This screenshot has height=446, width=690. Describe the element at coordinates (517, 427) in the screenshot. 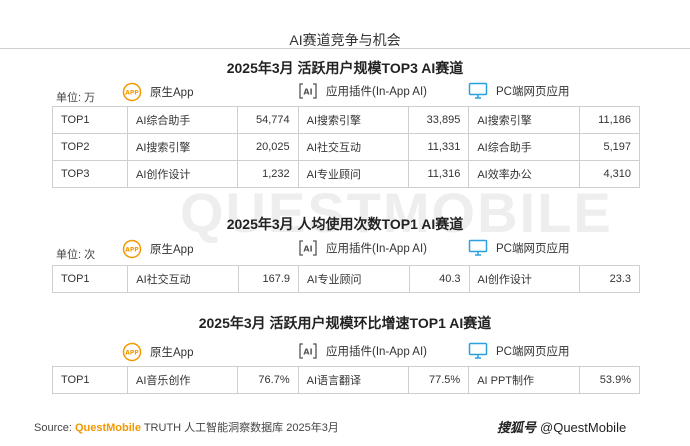

I see `credit-platform: 搜狐号` at that location.